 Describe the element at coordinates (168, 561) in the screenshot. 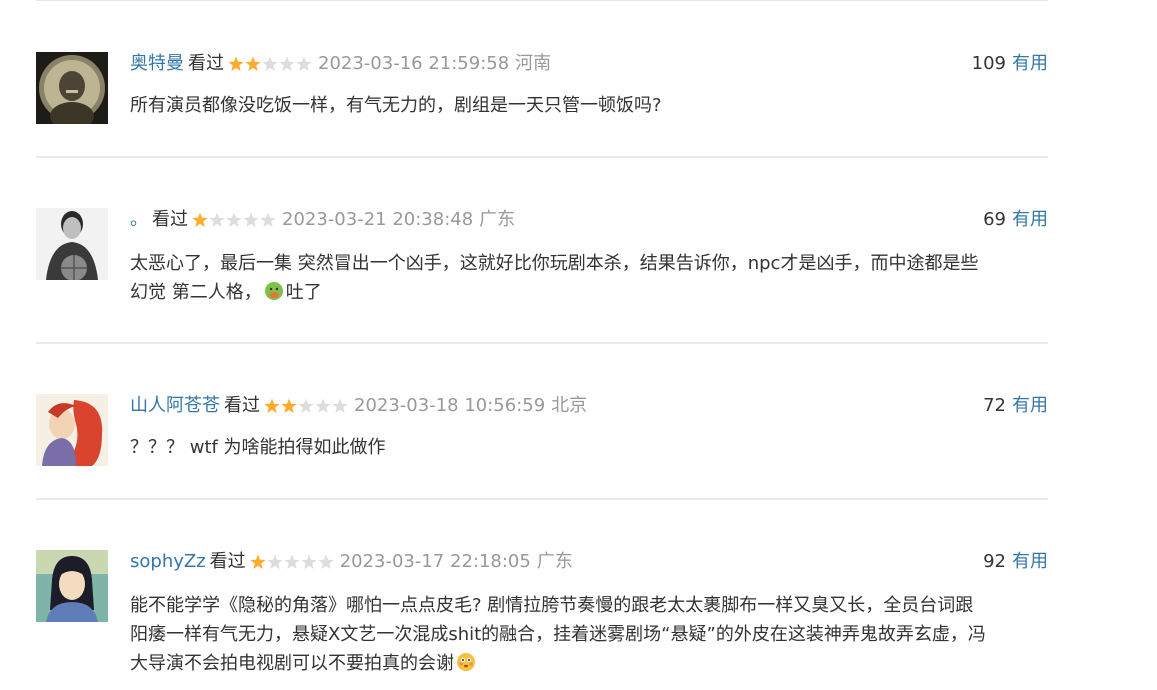

I see `username-link: sophyZz` at that location.